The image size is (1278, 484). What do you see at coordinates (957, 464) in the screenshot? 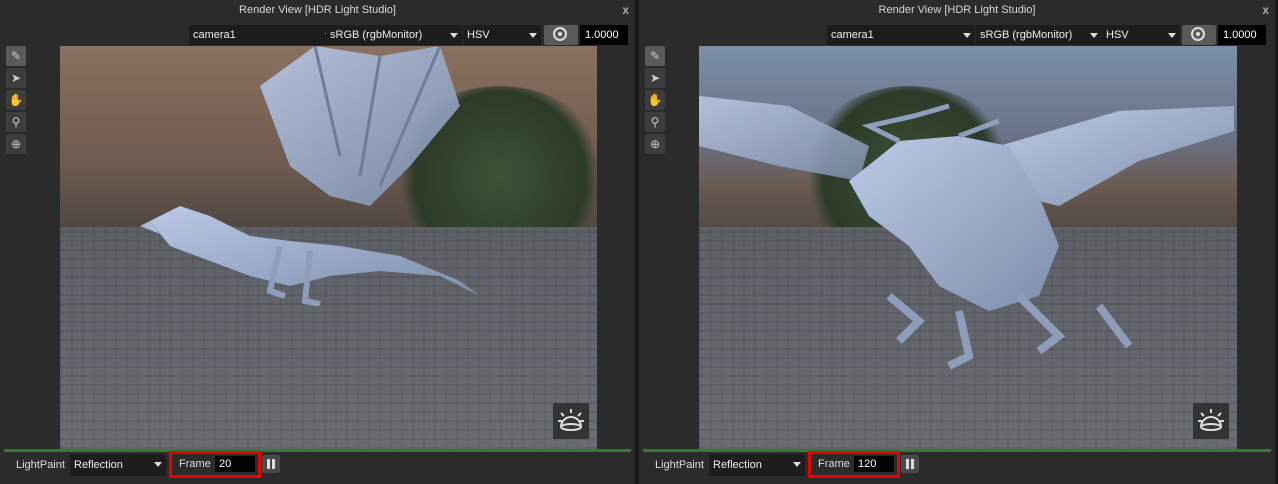
I see `bottom-bar: LightPaint Reflection Frame 120` at bounding box center [957, 464].